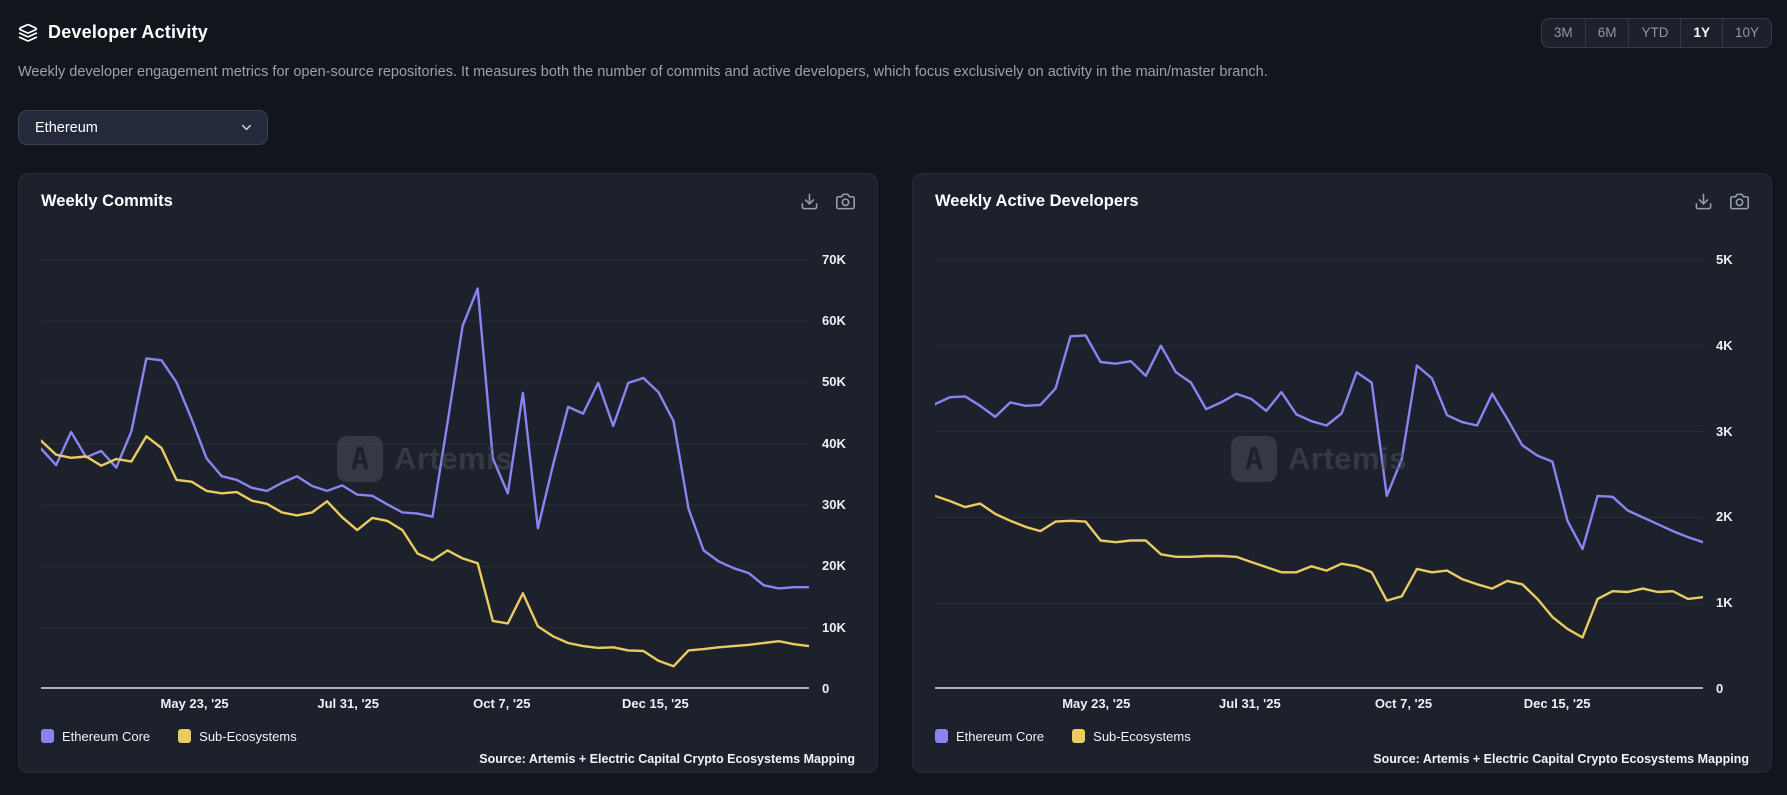 The image size is (1787, 795). What do you see at coordinates (834, 321) in the screenshot?
I see `y-tick-label: 60K` at bounding box center [834, 321].